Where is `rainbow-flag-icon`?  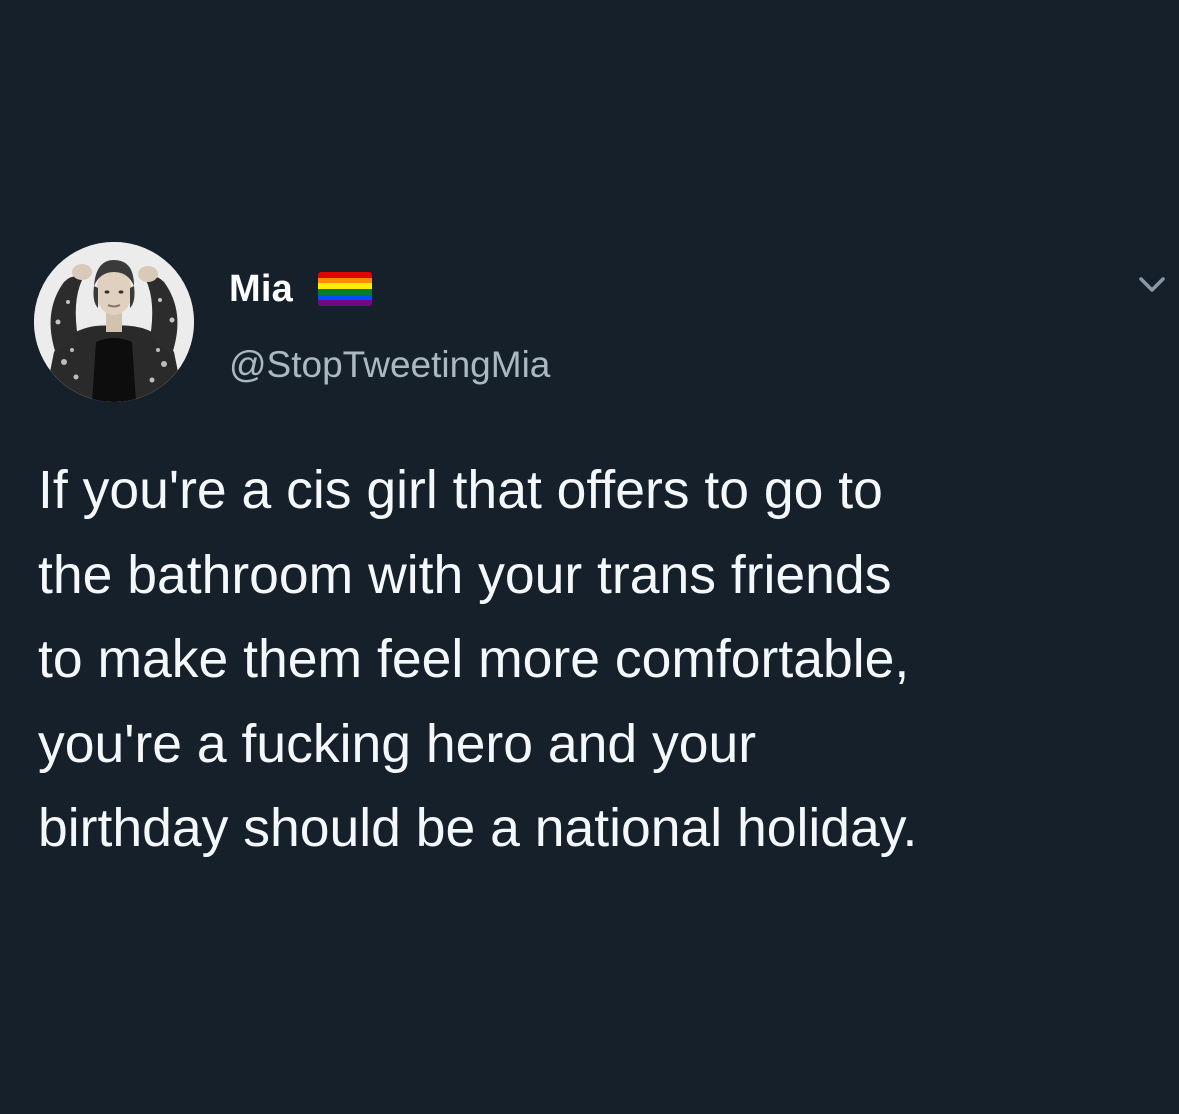
rainbow-flag-icon is located at coordinates (345, 289).